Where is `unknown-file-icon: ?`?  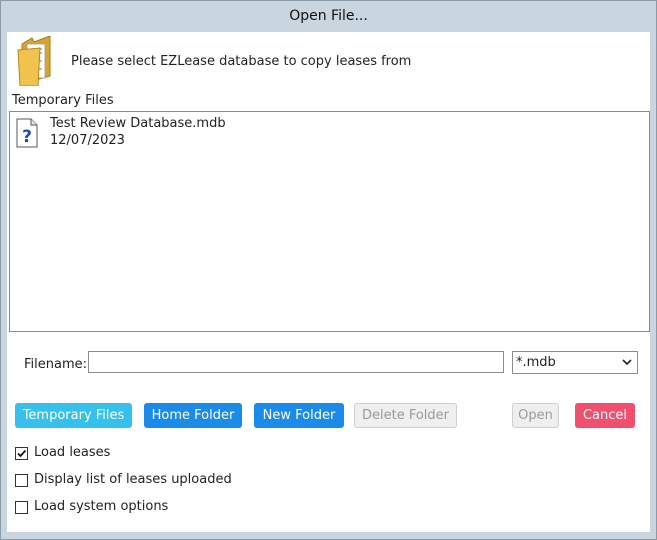
unknown-file-icon: ? is located at coordinates (27, 133).